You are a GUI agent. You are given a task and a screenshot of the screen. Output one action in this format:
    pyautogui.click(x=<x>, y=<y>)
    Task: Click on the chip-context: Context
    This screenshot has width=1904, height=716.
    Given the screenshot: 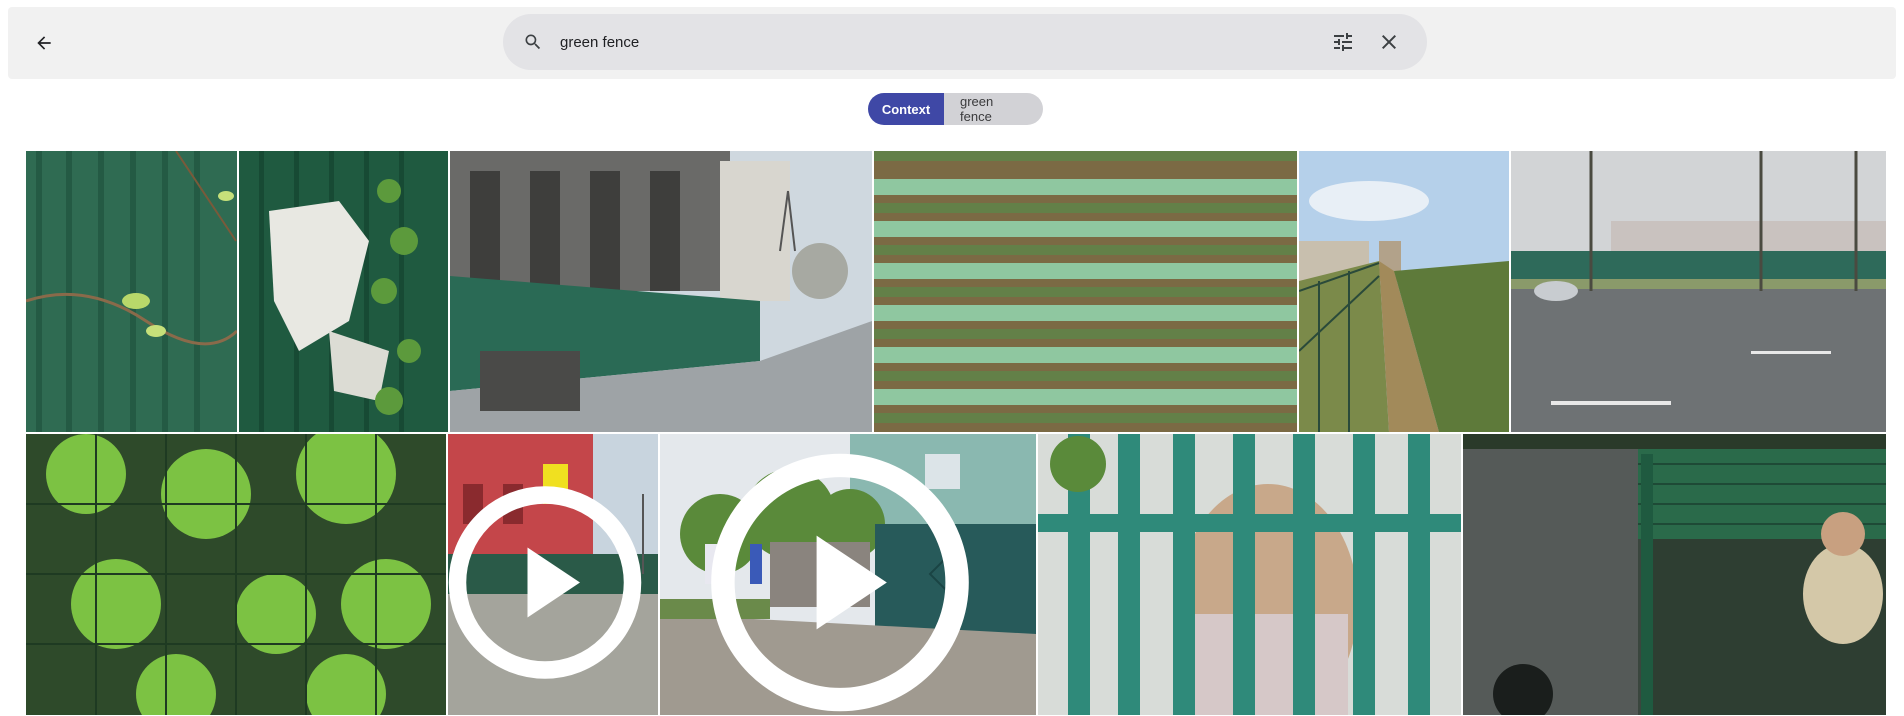 What is the action you would take?
    pyautogui.click(x=906, y=109)
    